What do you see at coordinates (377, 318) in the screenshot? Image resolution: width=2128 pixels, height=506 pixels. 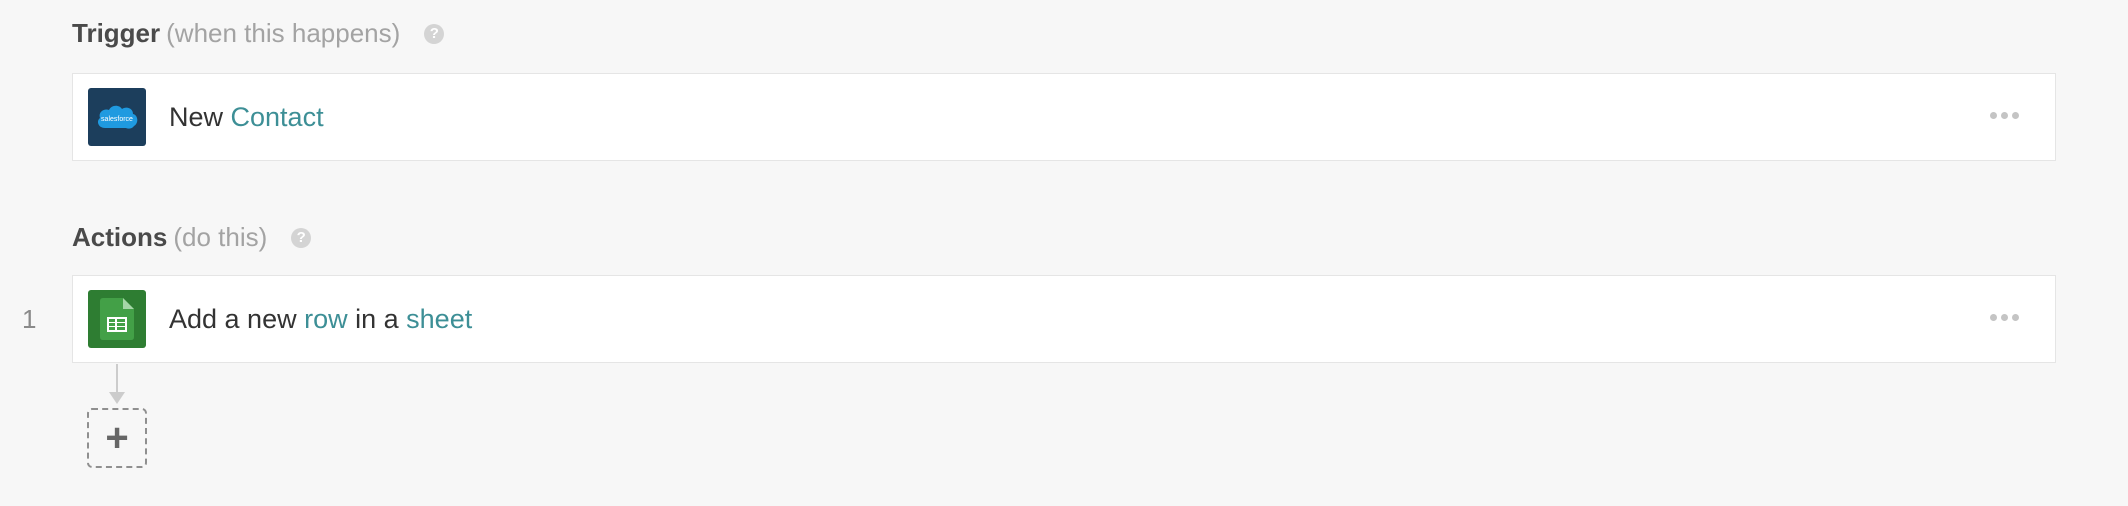 I see `action-text-middle: in a` at bounding box center [377, 318].